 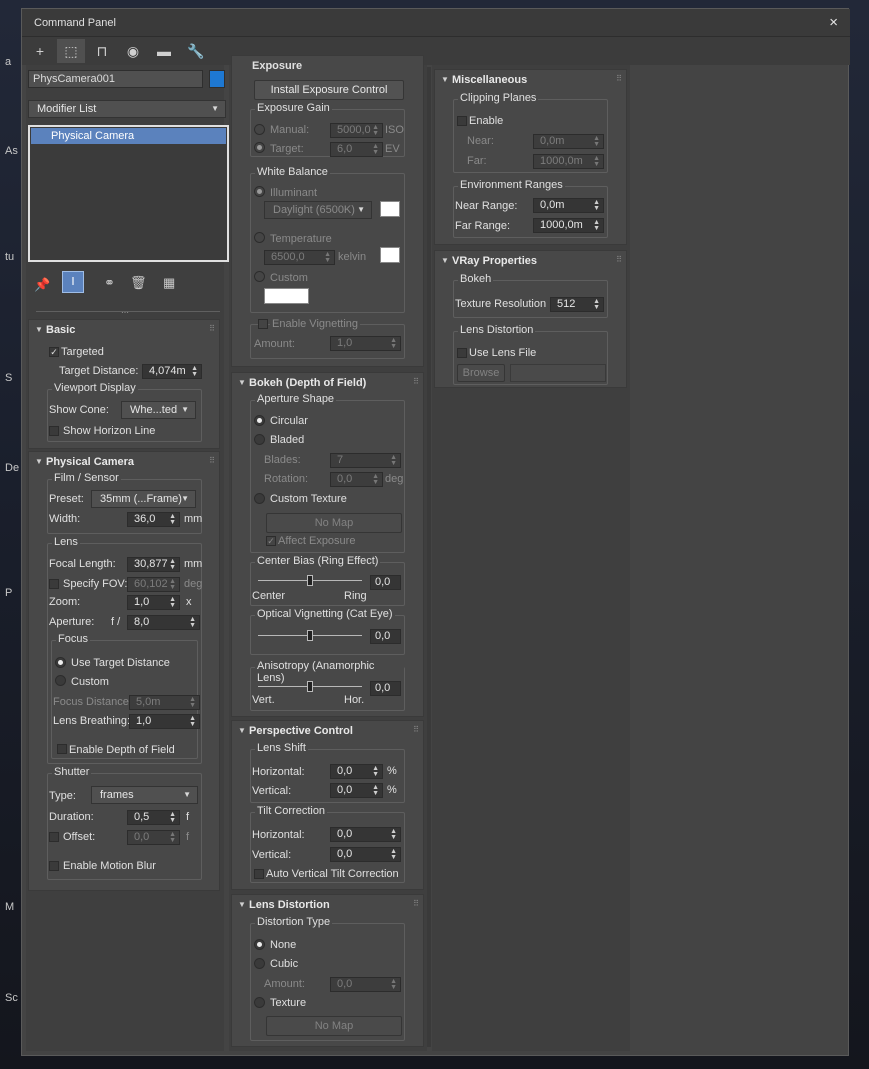 I want to click on enable-dof-checkbox, so click(x=62, y=749).